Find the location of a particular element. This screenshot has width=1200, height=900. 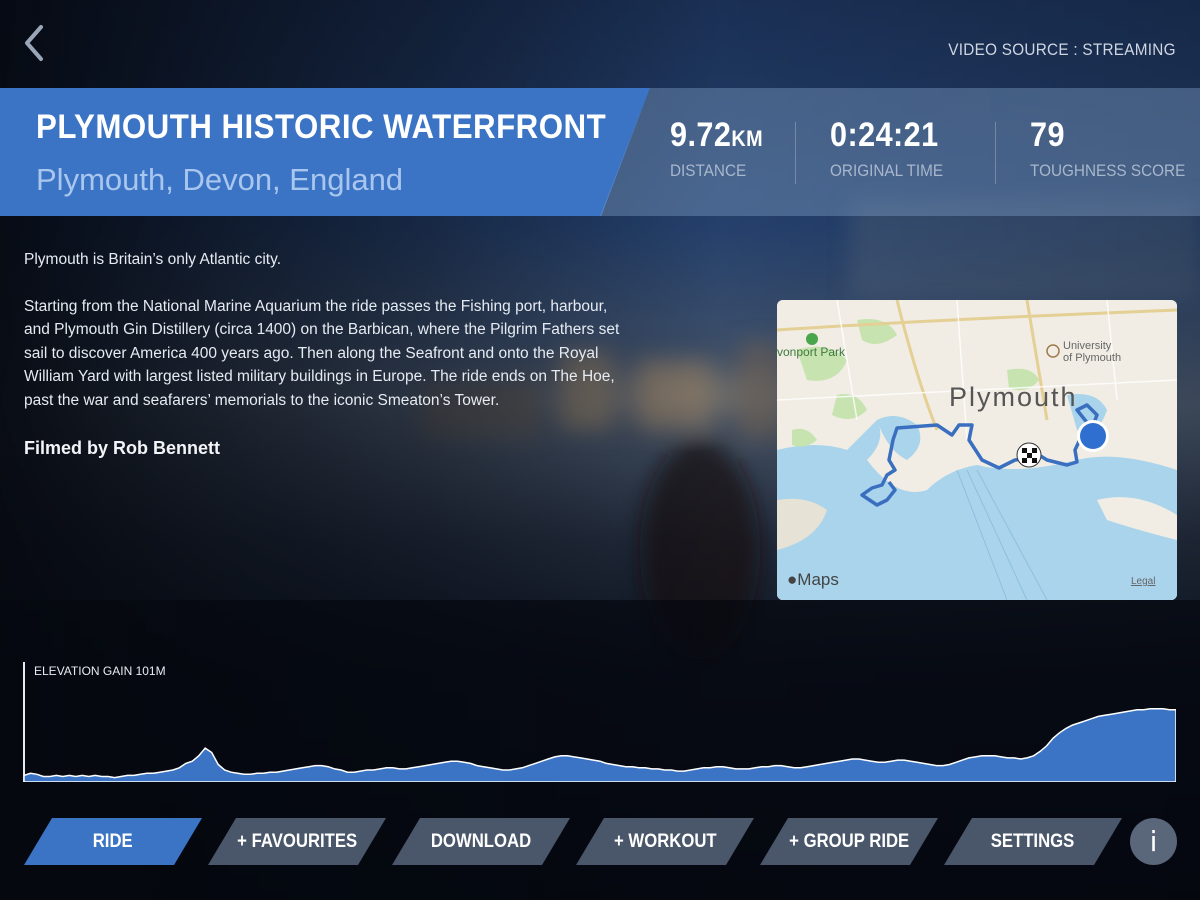

original-time-label: ORIGINAL TIME is located at coordinates (887, 170).